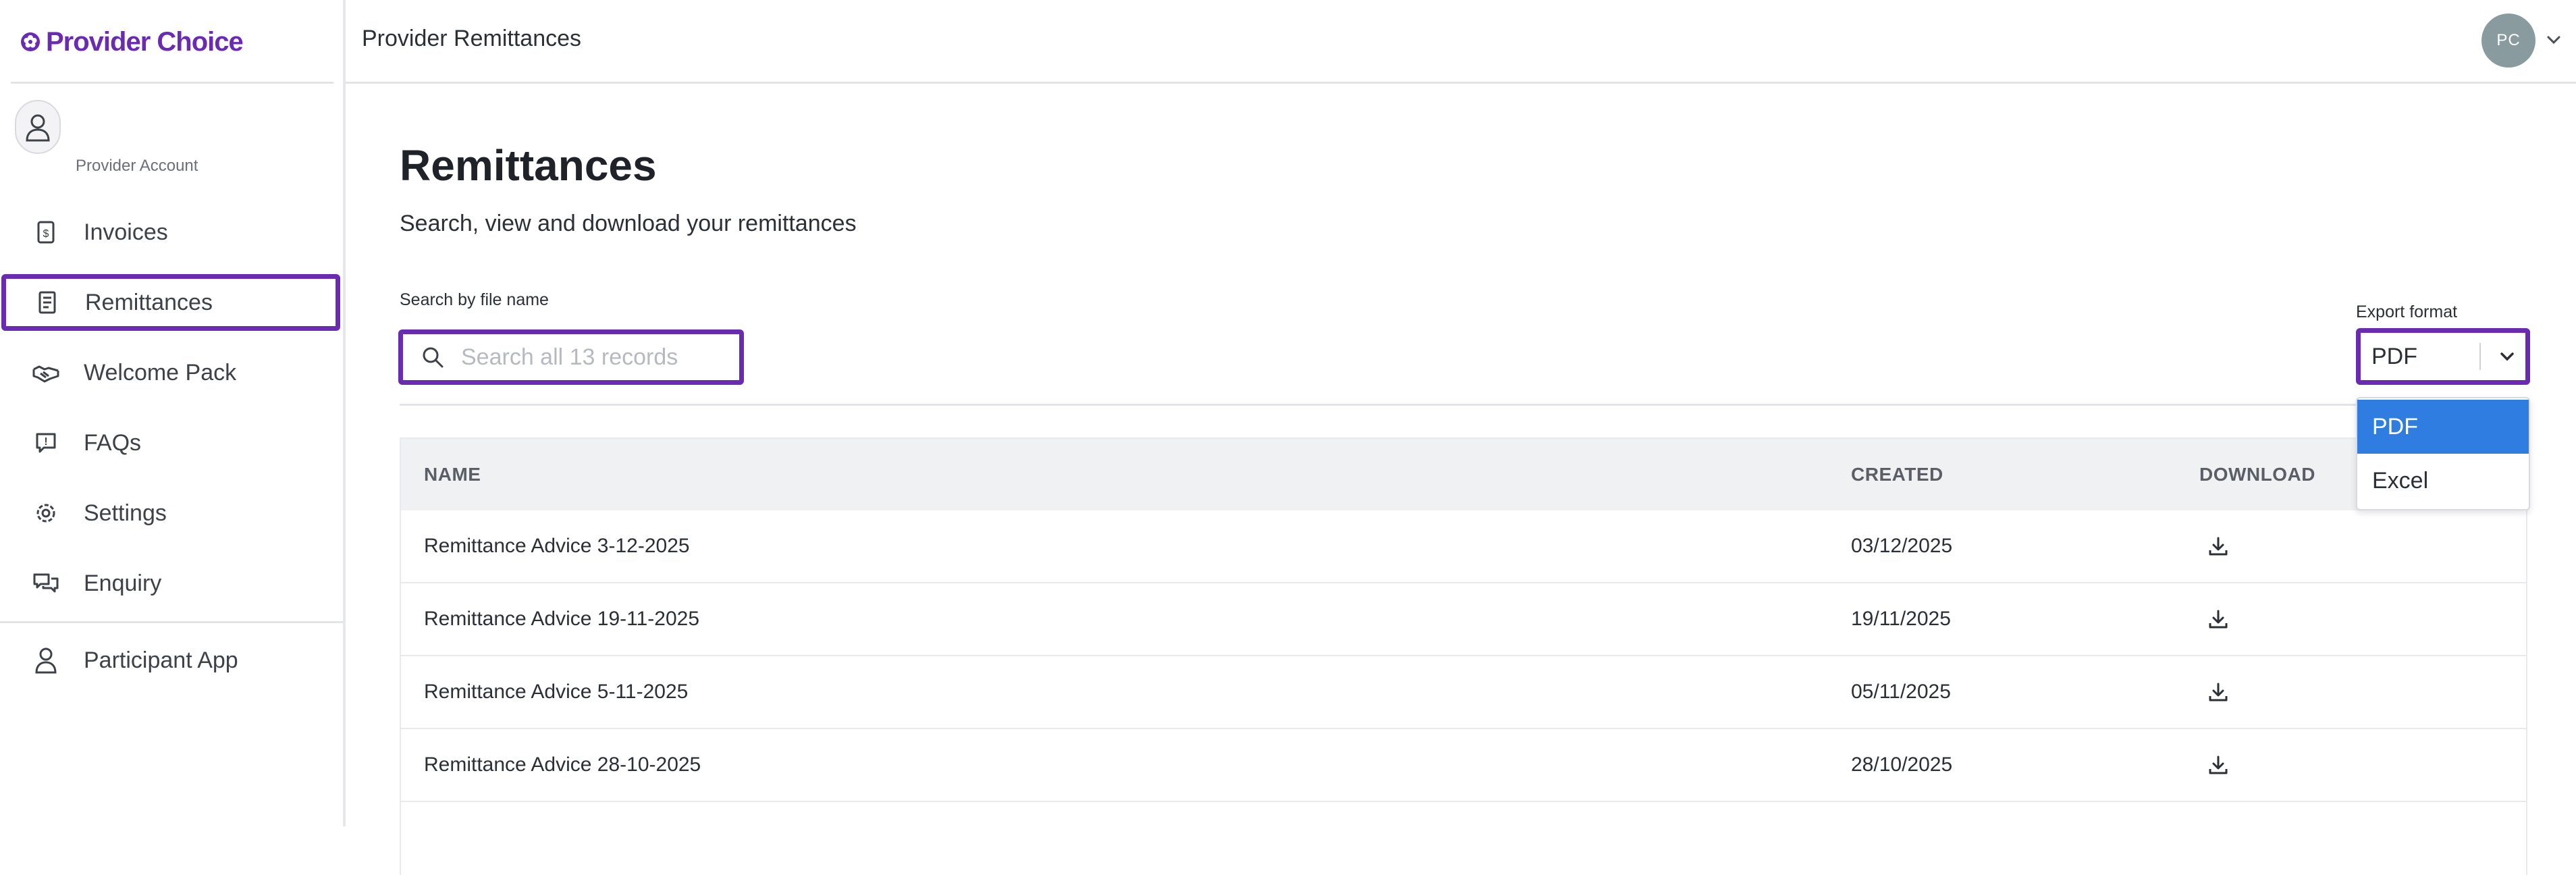  I want to click on column-header-created: CREATED, so click(2025, 474).